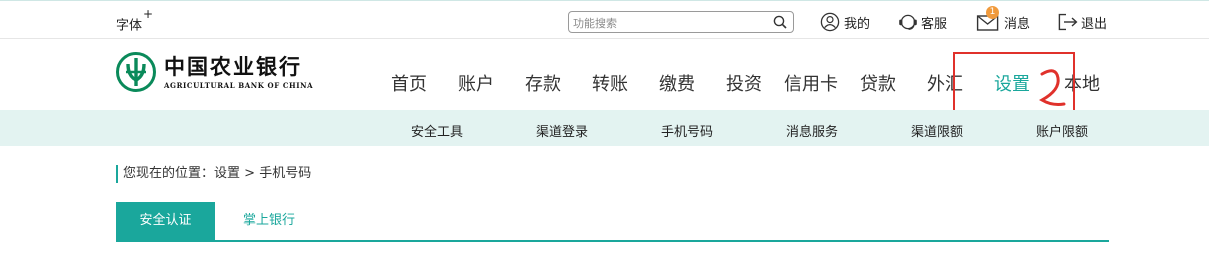 The width and height of the screenshot is (1209, 275). What do you see at coordinates (227, 174) in the screenshot?
I see `breadcrumb-settings: 设置` at bounding box center [227, 174].